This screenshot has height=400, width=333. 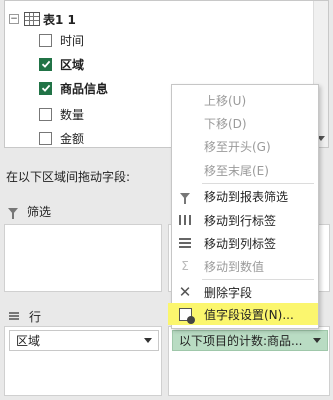 I want to click on menu-item-move-to-filter: 移动到报表筛选, so click(x=245, y=196).